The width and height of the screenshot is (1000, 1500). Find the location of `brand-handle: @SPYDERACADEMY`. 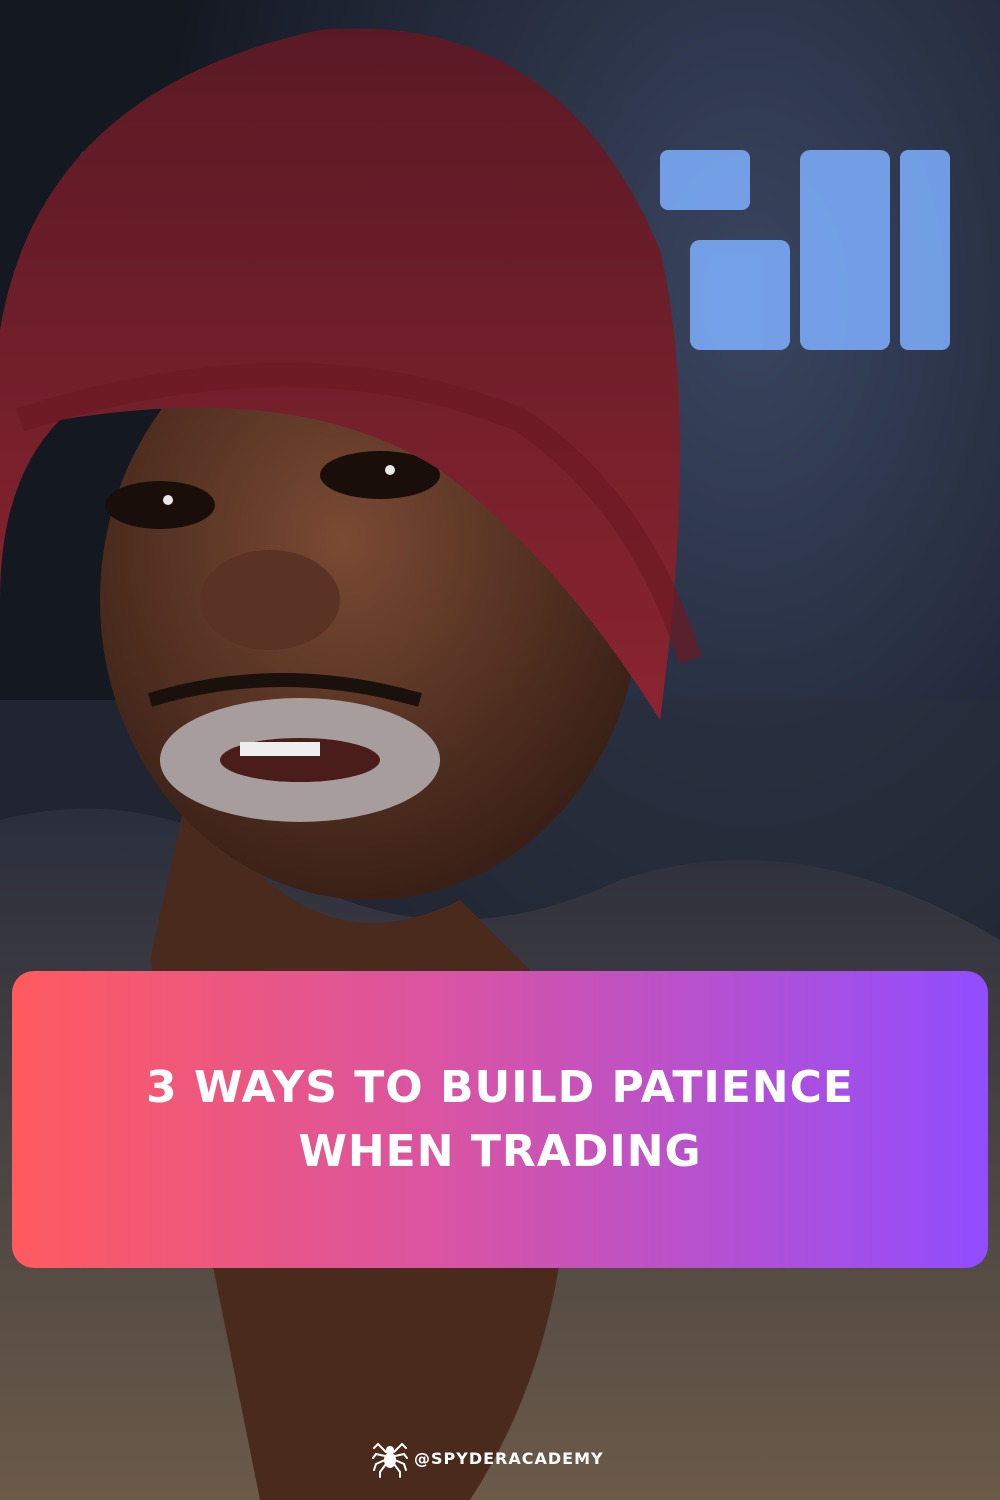

brand-handle: @SPYDERACADEMY is located at coordinates (488, 1458).